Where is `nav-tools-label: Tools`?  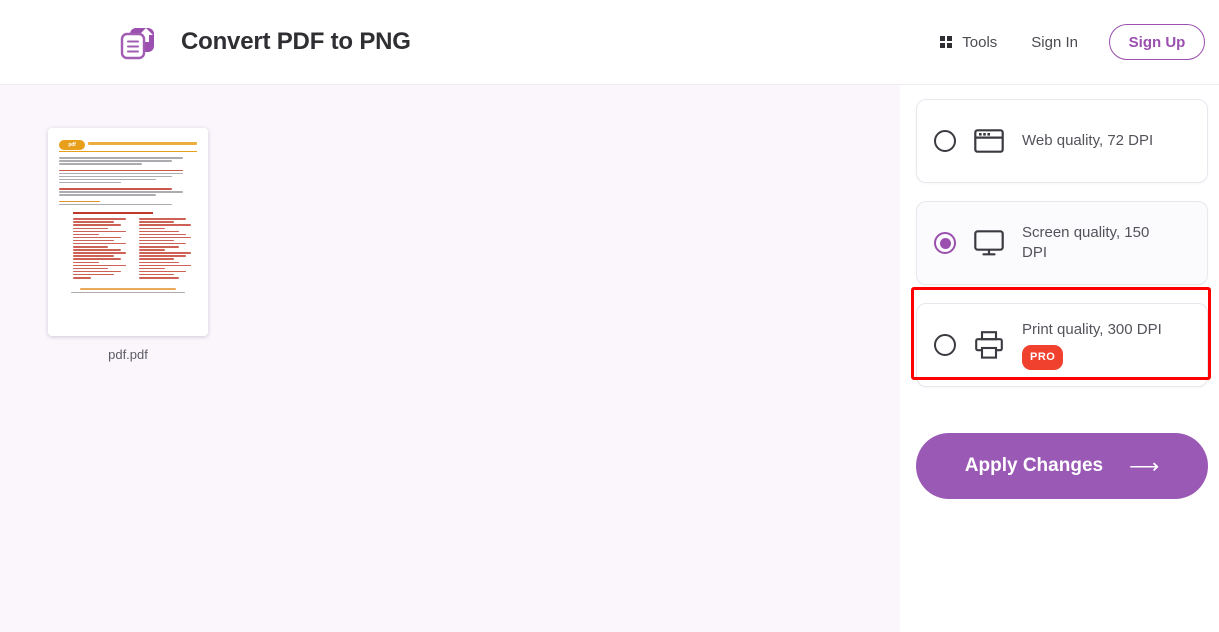
nav-tools-label: Tools is located at coordinates (980, 42).